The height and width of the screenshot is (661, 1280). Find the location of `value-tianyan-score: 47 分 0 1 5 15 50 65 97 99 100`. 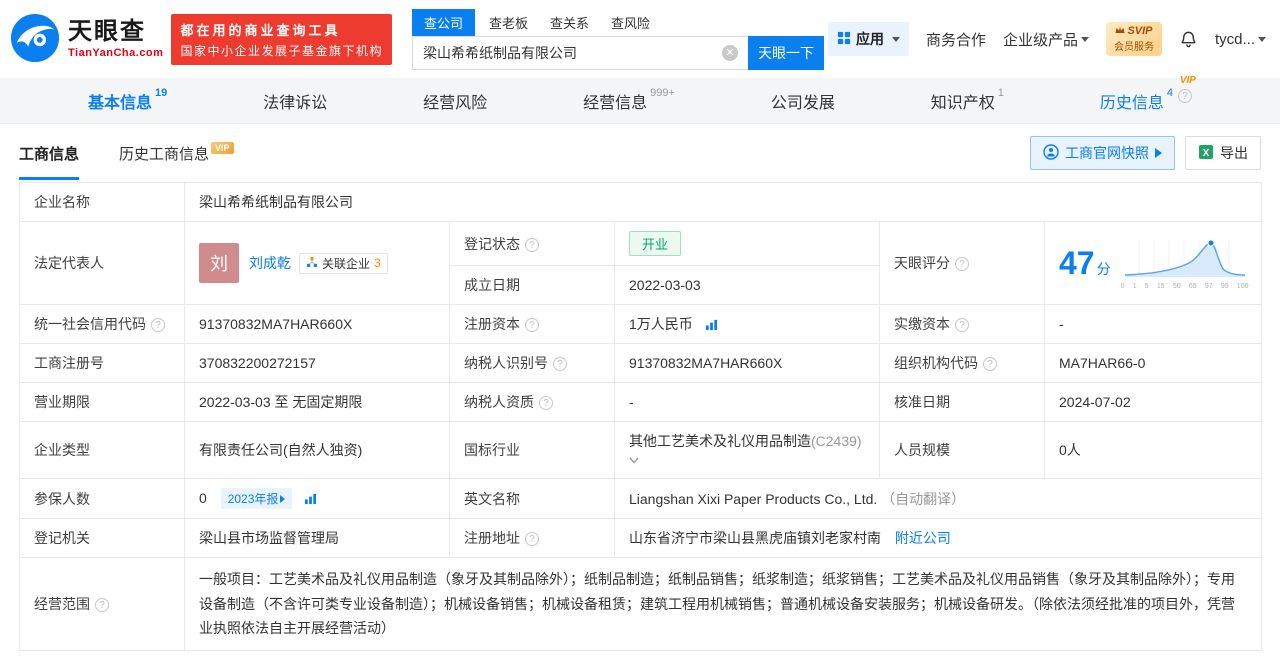

value-tianyan-score: 47 分 0 1 5 15 50 65 97 99 100 is located at coordinates (1153, 263).